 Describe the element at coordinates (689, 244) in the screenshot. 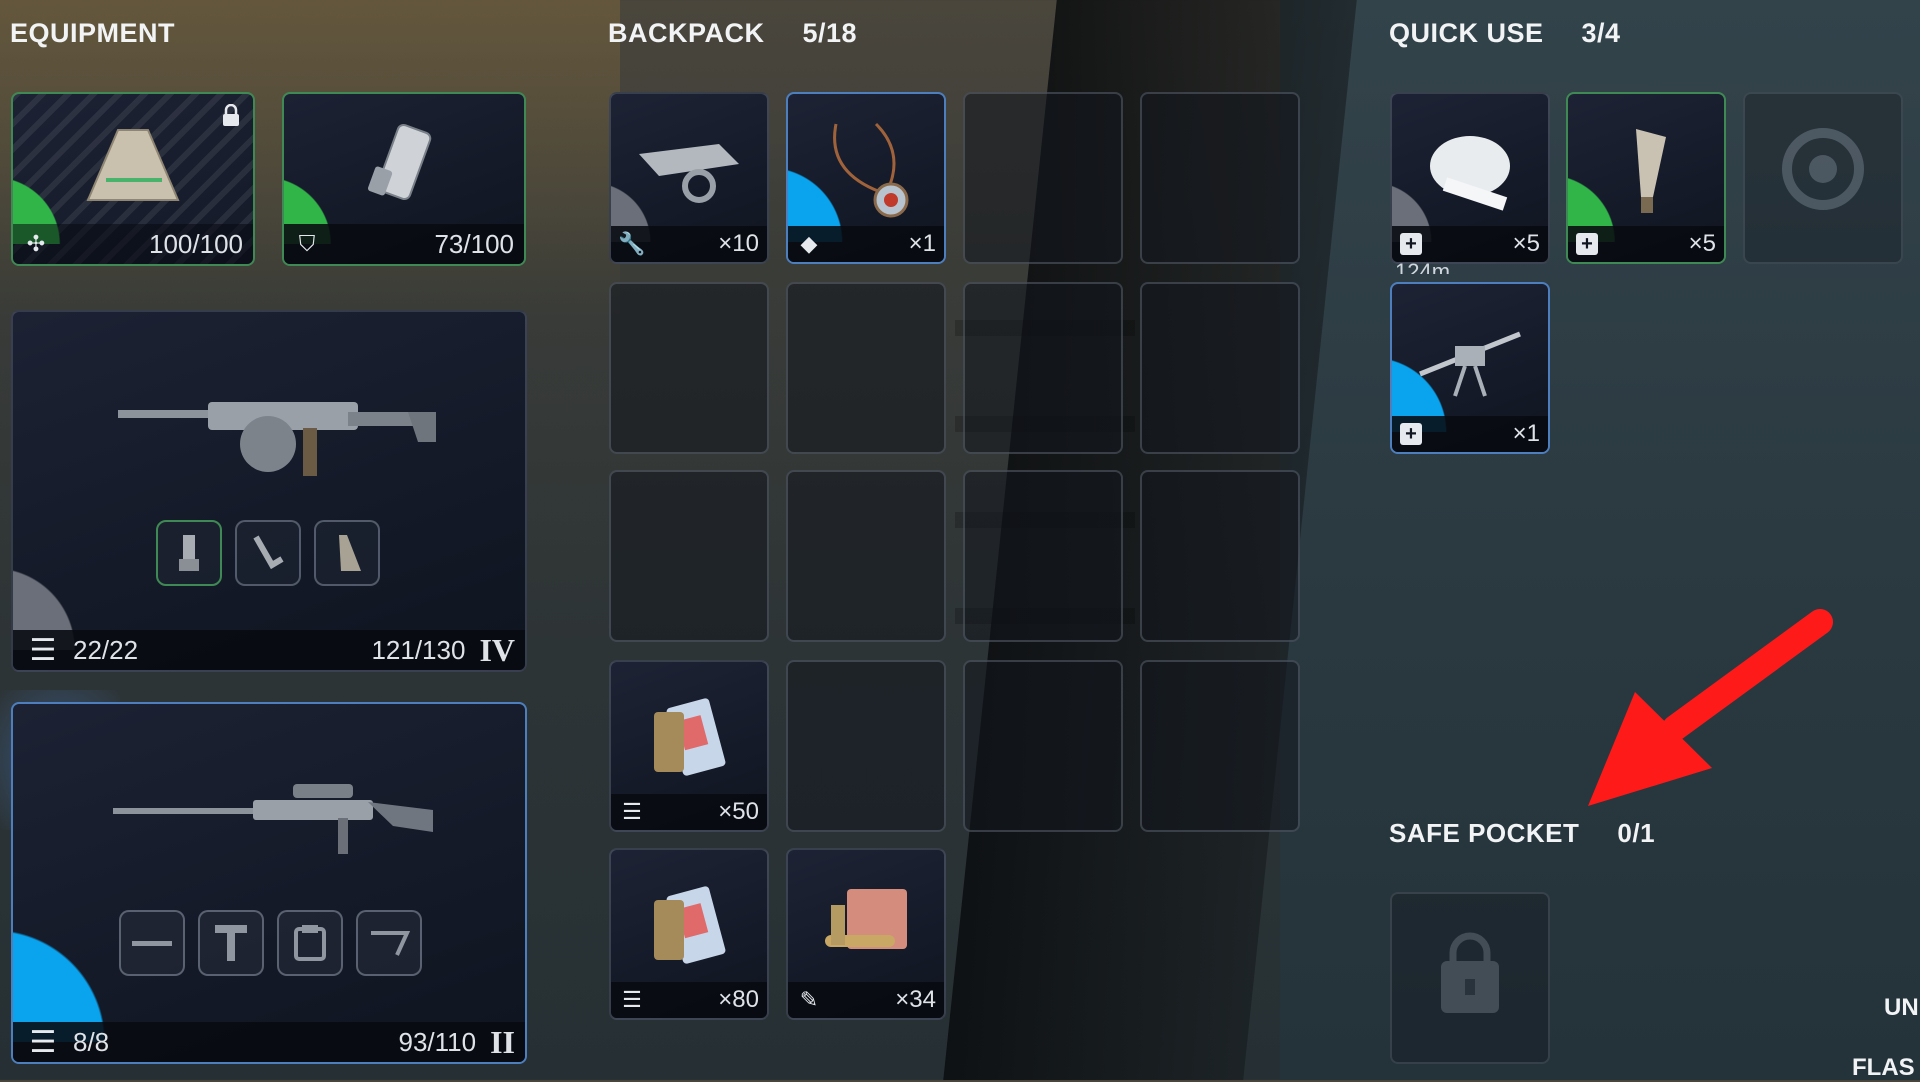

I see `slot-footer: 🔧 ×10` at that location.